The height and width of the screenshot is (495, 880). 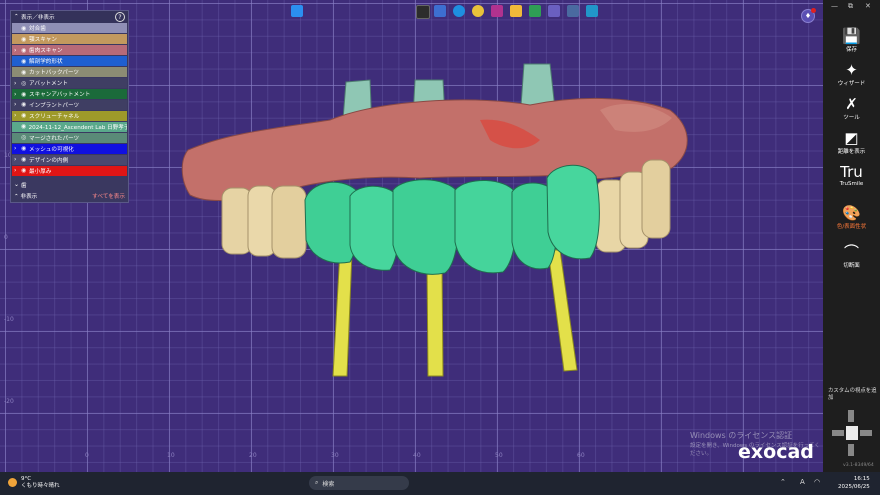 What do you see at coordinates (53, 196) in the screenshot?
I see `hide-toggle: ⌃ 非表示` at bounding box center [53, 196].